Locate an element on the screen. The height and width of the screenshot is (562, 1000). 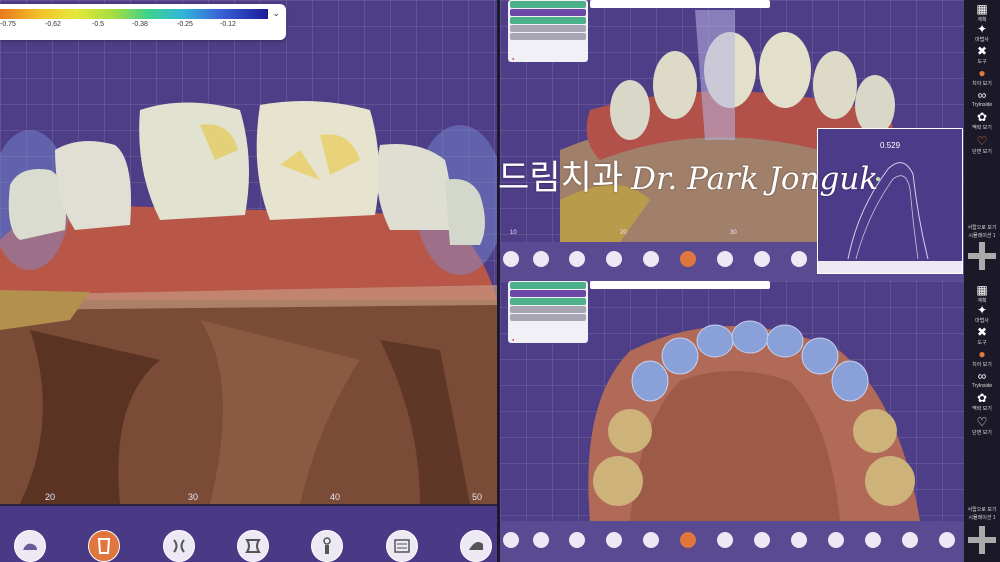
chevron-down-icon: ⌄ is located at coordinates (276, 13).